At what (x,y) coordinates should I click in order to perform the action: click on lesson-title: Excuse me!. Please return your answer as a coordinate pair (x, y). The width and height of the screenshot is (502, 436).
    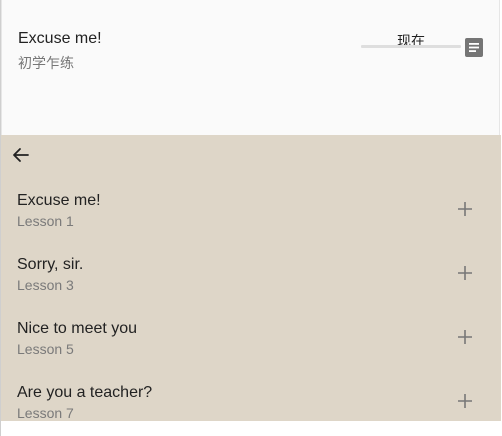
    Looking at the image, I should click on (59, 200).